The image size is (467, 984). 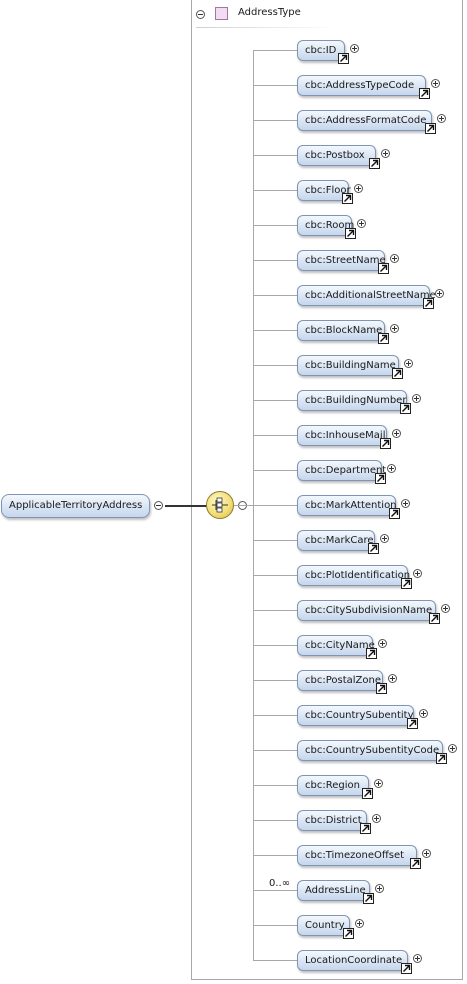 What do you see at coordinates (340, 680) in the screenshot?
I see `element-node: cbc:PostalZone` at bounding box center [340, 680].